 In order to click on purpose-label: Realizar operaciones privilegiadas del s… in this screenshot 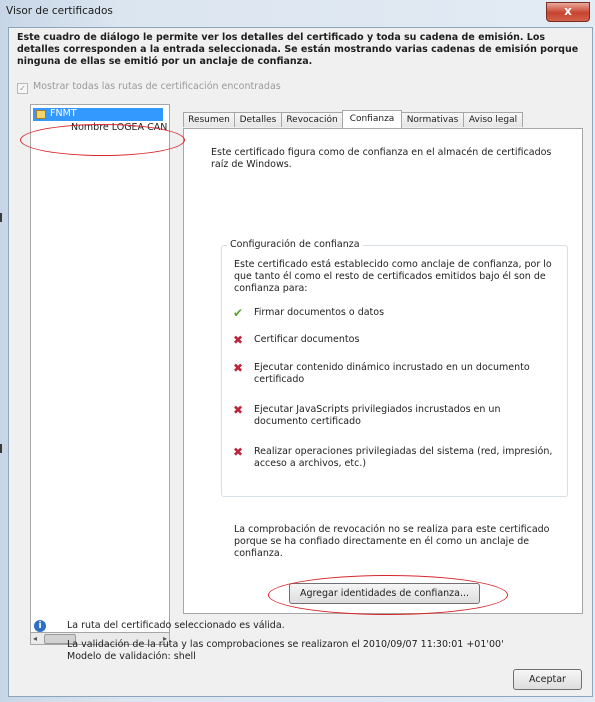, I will do `click(403, 457)`.